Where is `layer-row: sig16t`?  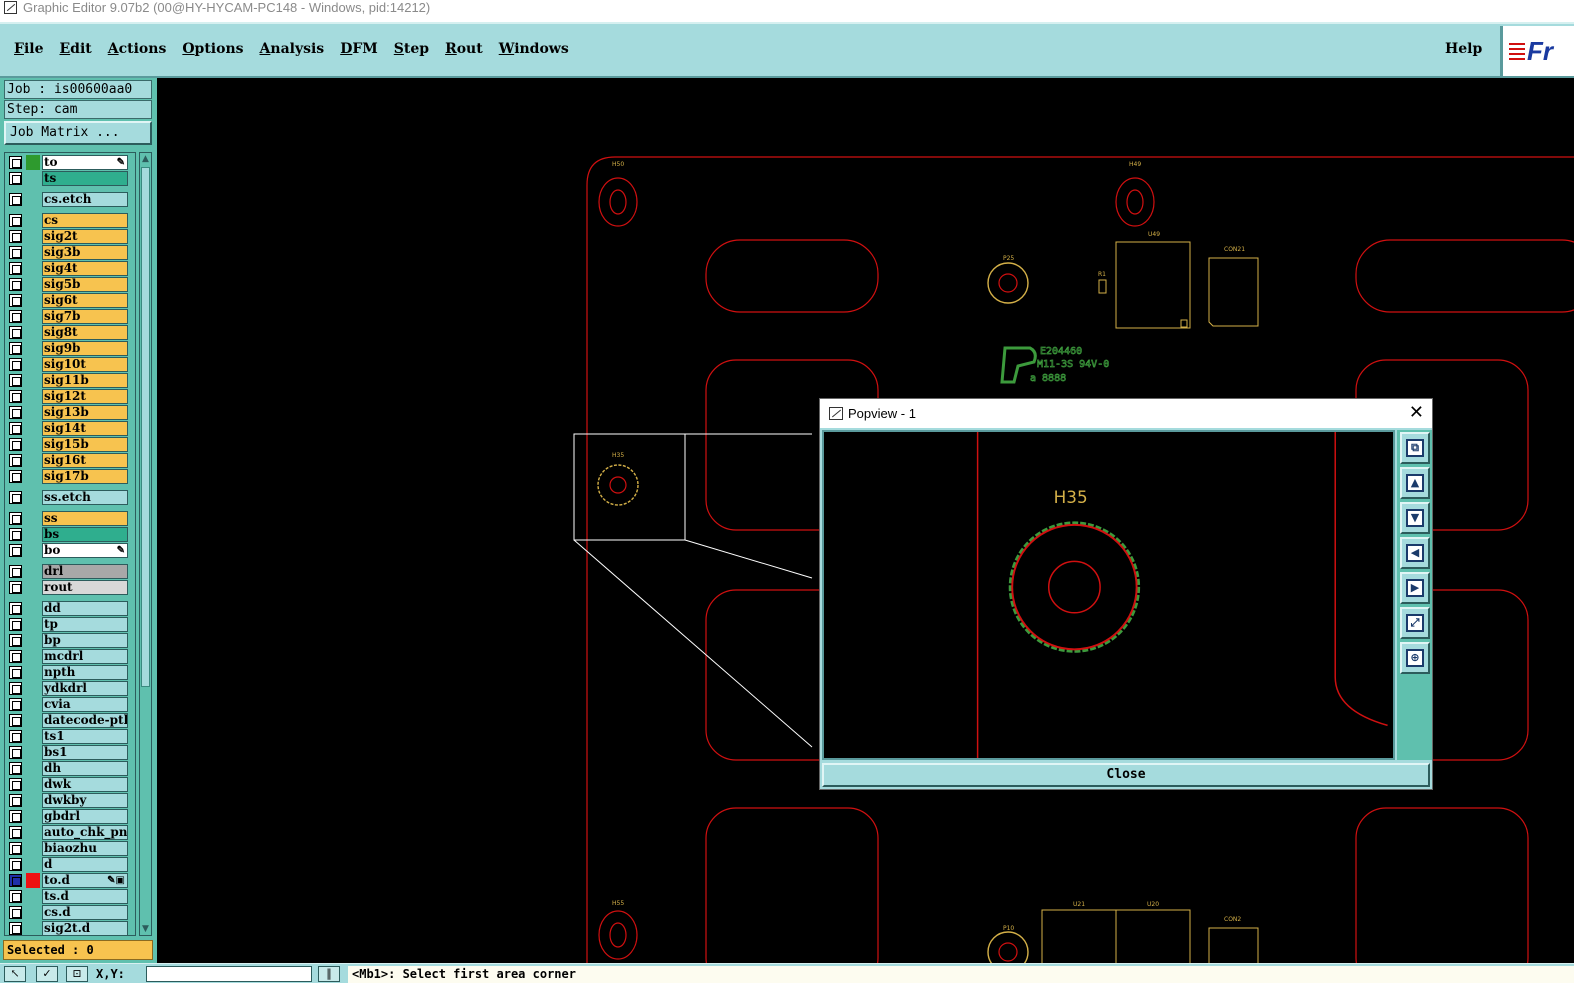
layer-row: sig16t is located at coordinates (68, 460).